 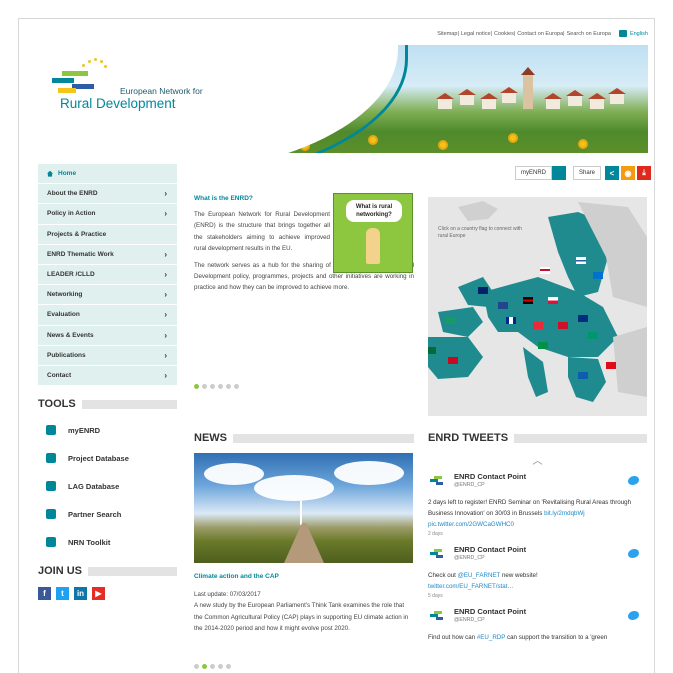 What do you see at coordinates (94, 486) in the screenshot?
I see `tool-label: LAG Database` at bounding box center [94, 486].